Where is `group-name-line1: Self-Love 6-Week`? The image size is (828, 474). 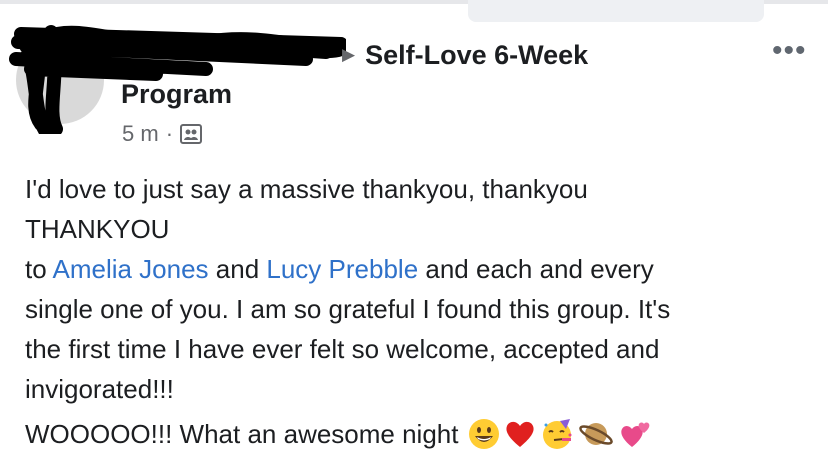 group-name-line1: Self-Love 6-Week is located at coordinates (476, 55).